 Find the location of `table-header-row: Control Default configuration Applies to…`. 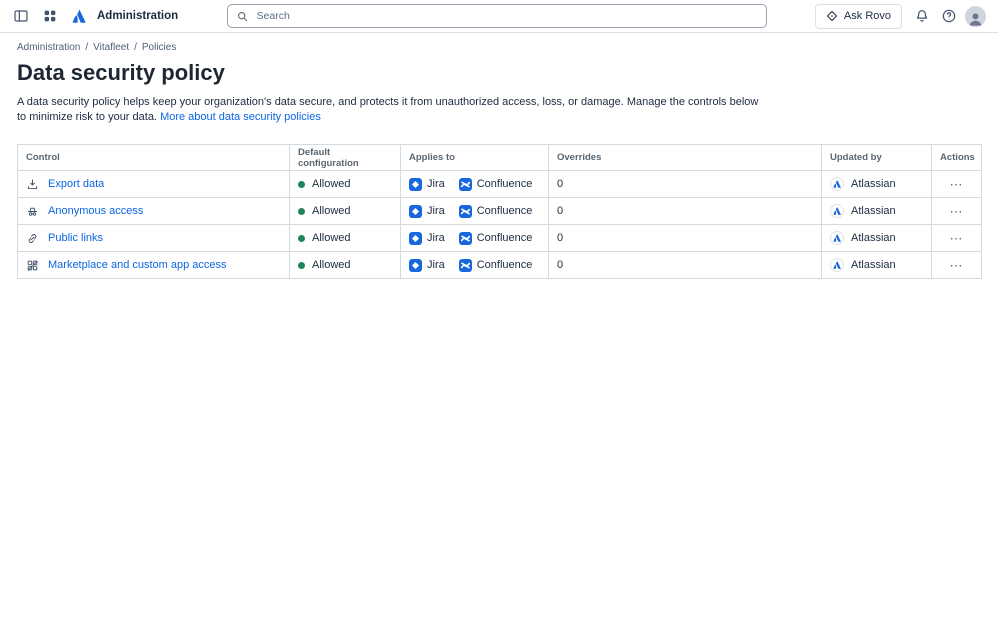

table-header-row: Control Default configuration Applies to… is located at coordinates (499, 157).